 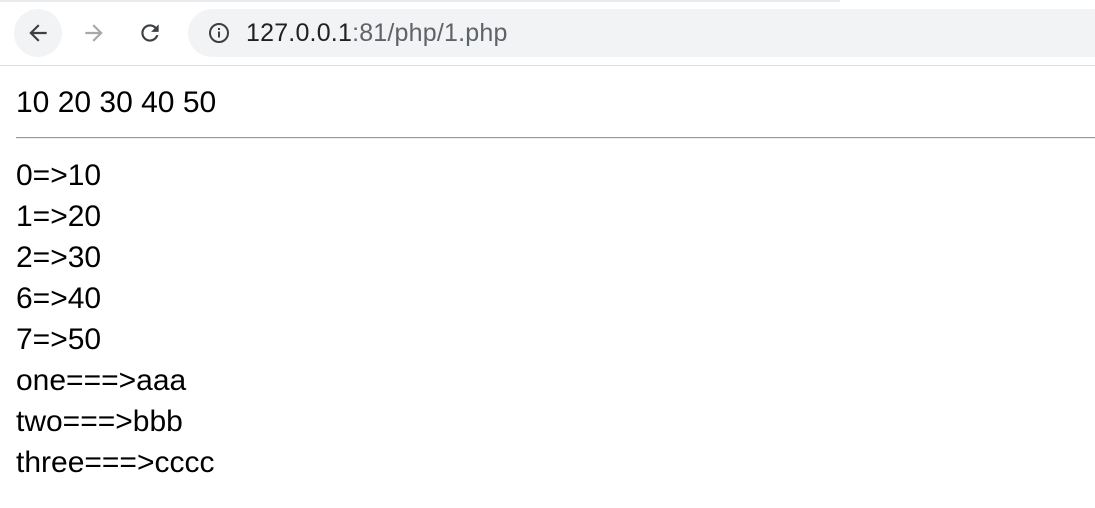 I want to click on url-path: :81/php/1.php, so click(x=430, y=32).